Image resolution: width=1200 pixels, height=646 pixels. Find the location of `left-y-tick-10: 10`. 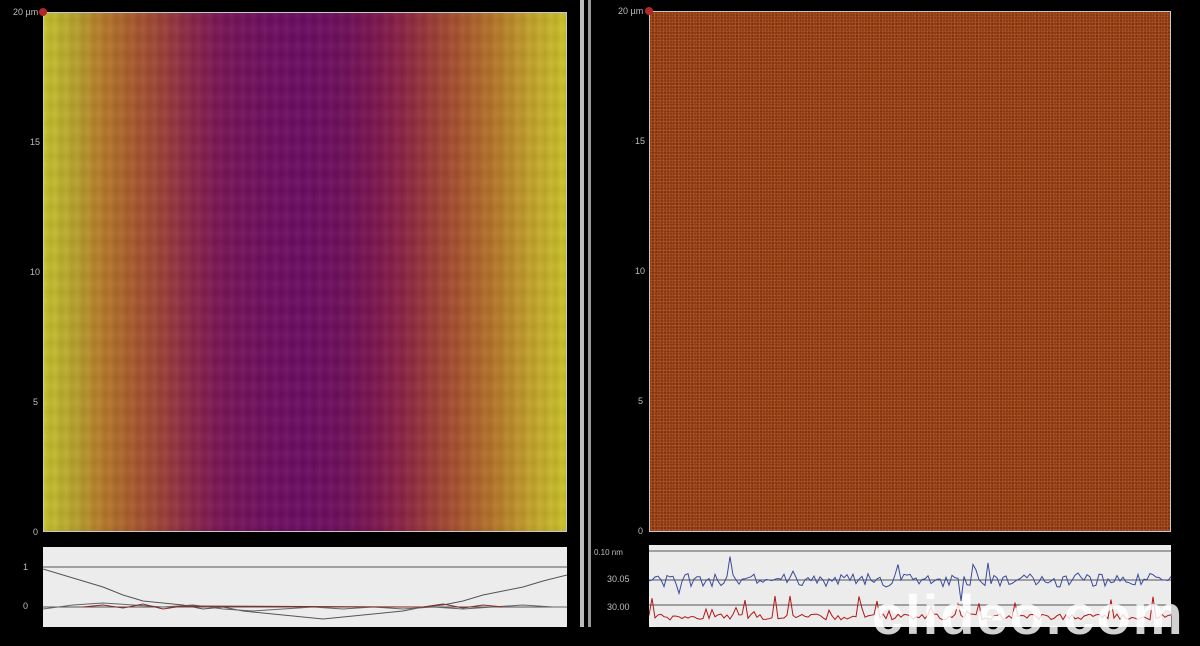

left-y-tick-10: 10 is located at coordinates (35, 272).